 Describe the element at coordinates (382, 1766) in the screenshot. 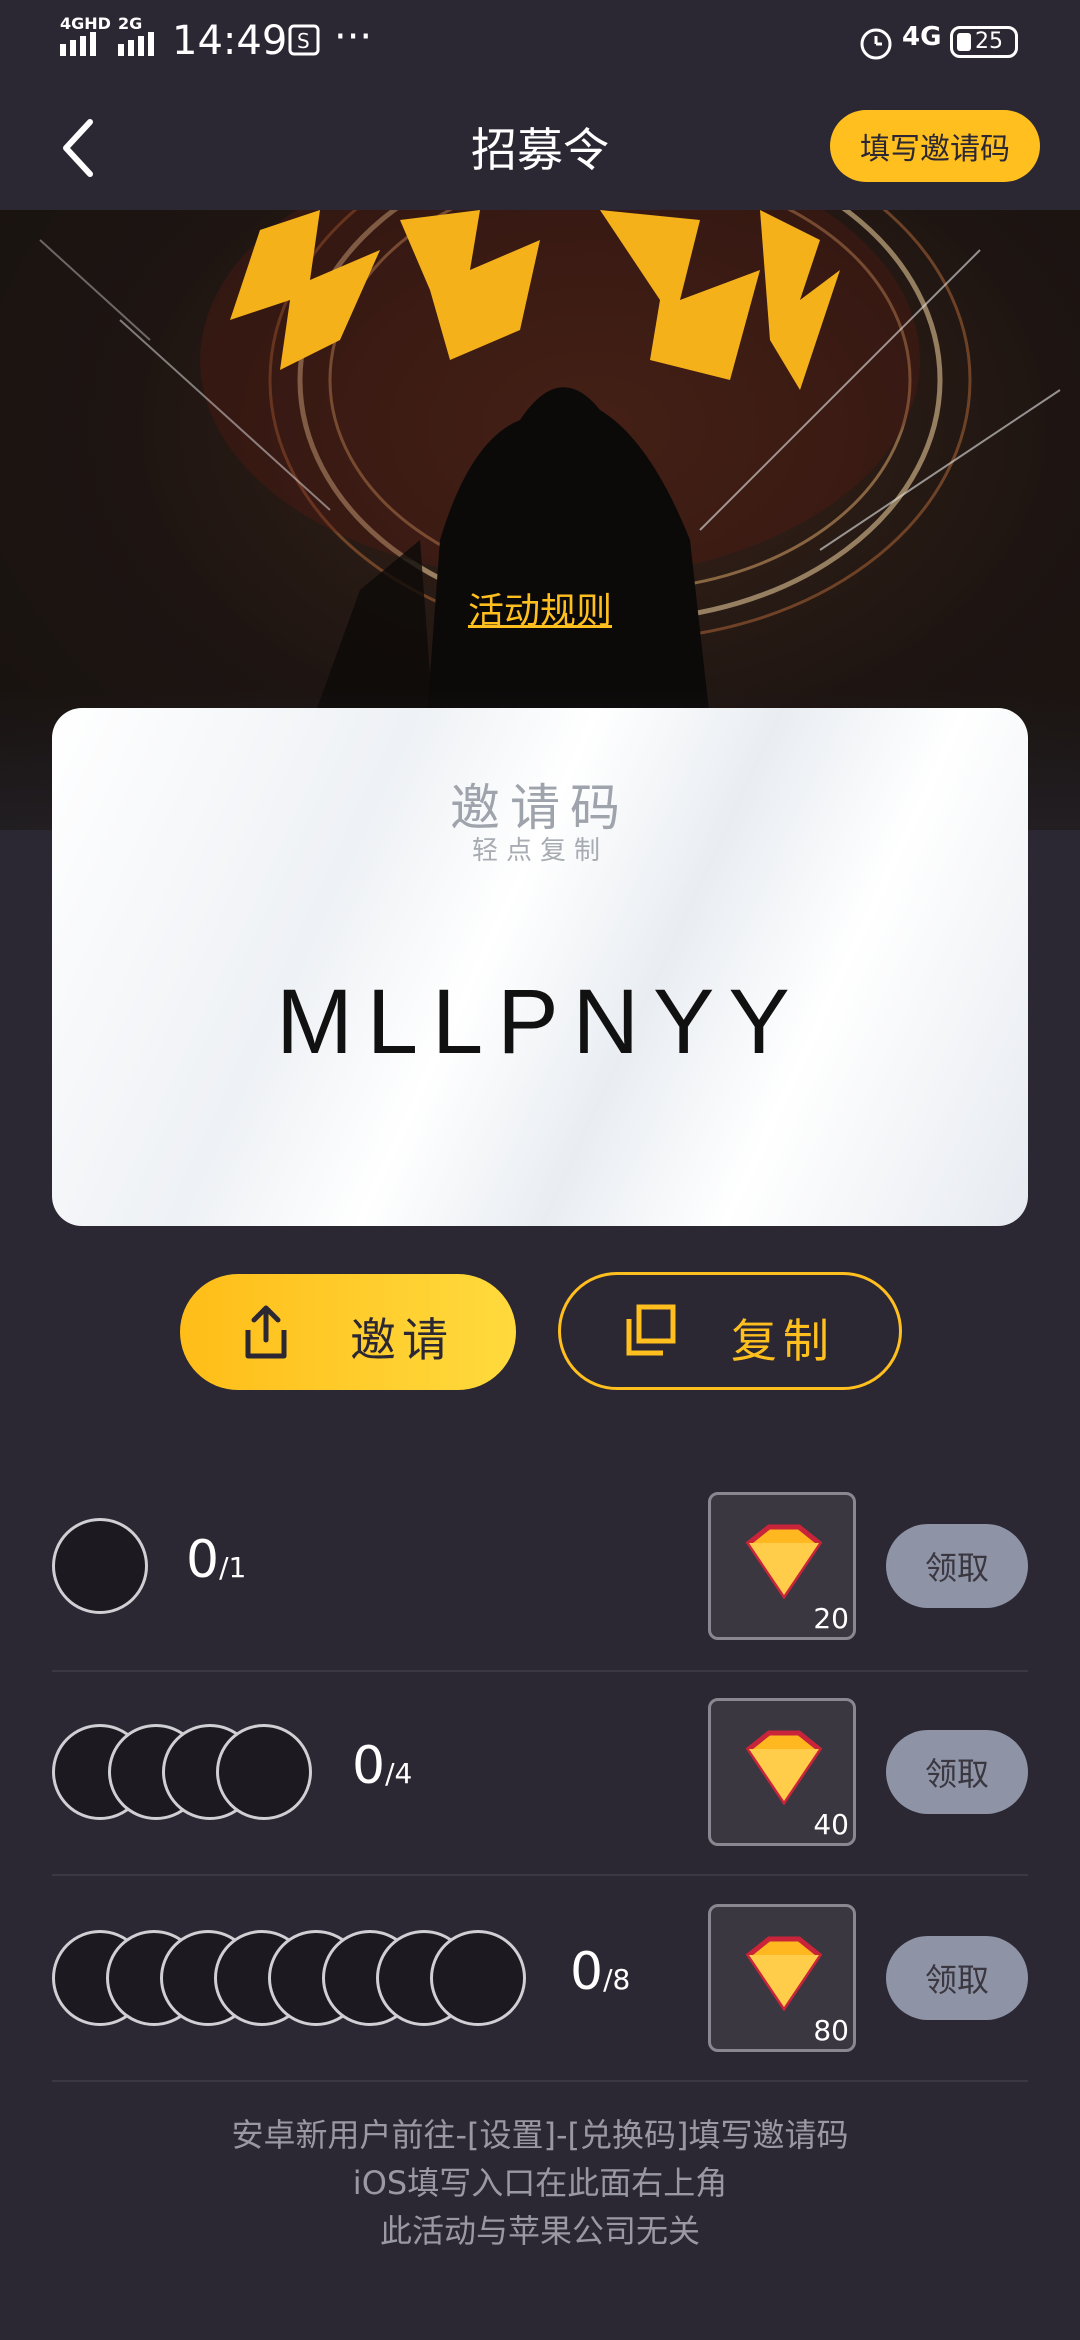

I see `progress-count: 0/4` at that location.